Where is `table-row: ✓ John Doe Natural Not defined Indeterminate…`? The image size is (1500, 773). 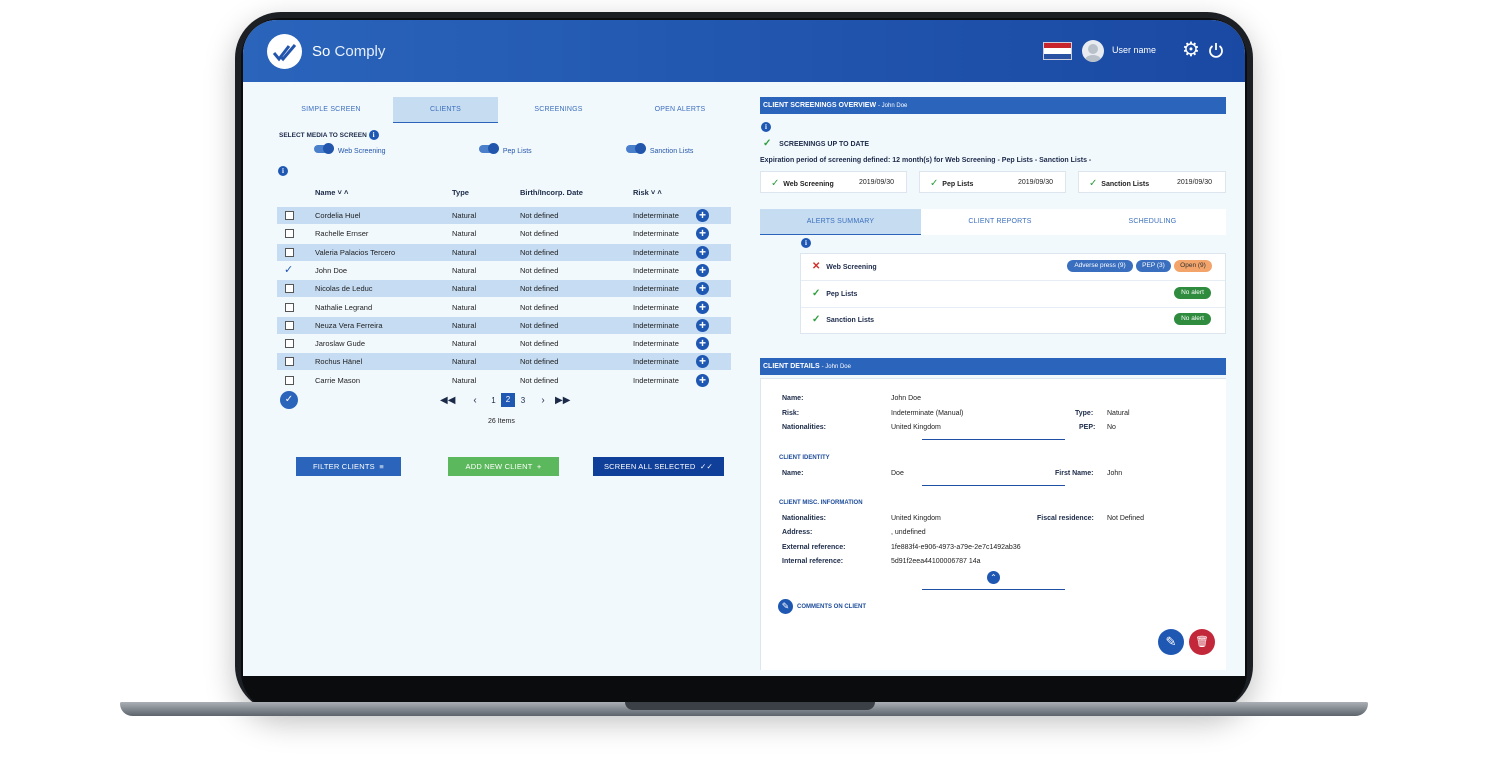
table-row: ✓ John Doe Natural Not defined Indeterminate… is located at coordinates (504, 270).